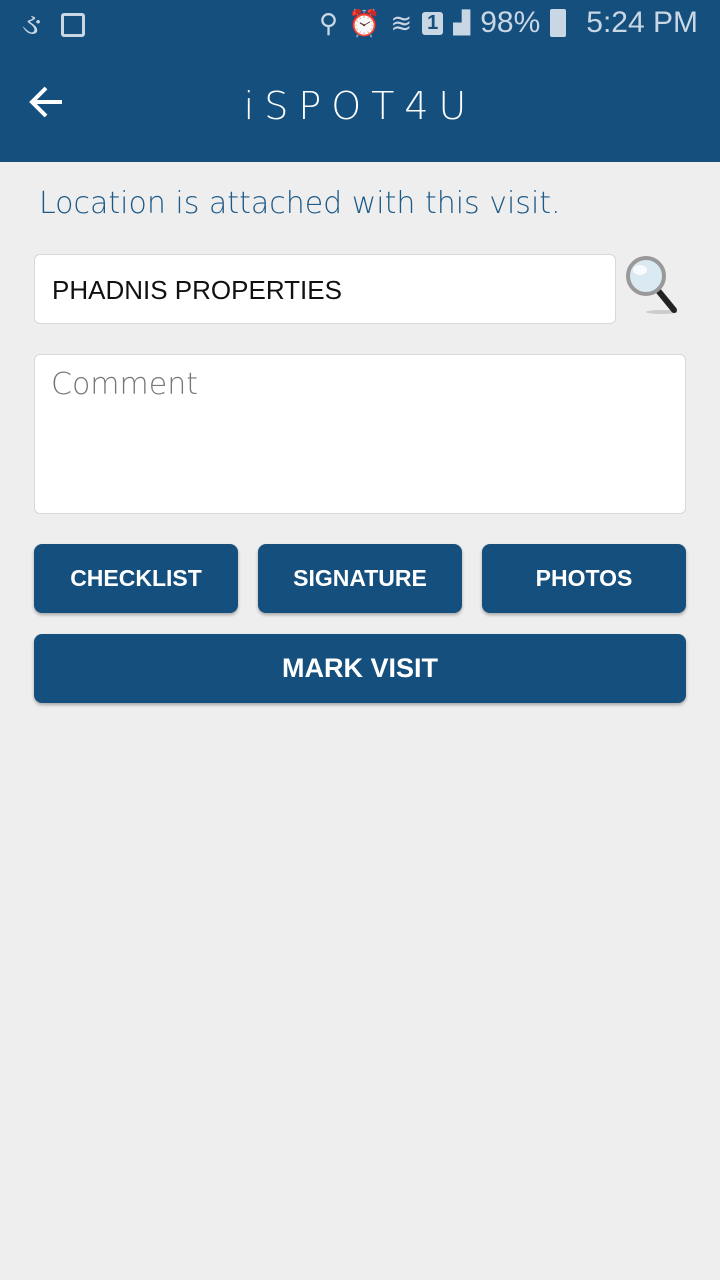 The width and height of the screenshot is (720, 1280). Describe the element at coordinates (401, 22) in the screenshot. I see `wifi-icon: ≋` at that location.